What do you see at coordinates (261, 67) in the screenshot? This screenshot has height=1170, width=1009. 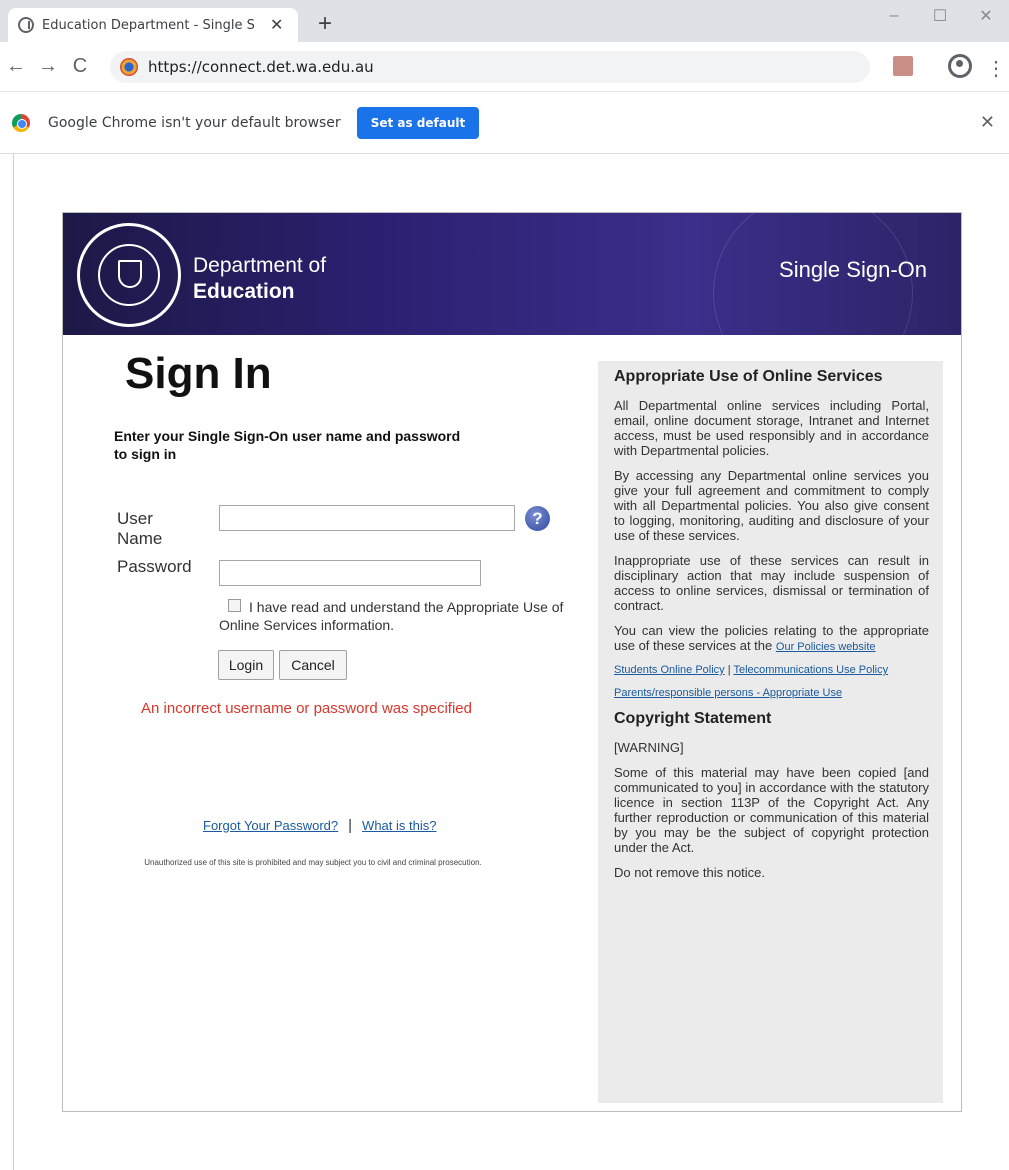 I see `url-text: https://connect.det.wa.edu.au` at bounding box center [261, 67].